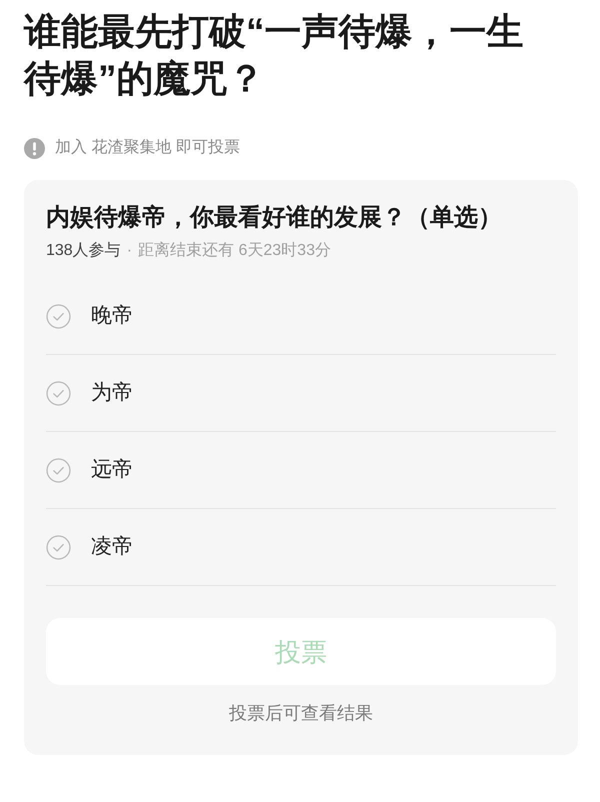 The height and width of the screenshot is (802, 600). I want to click on participant-count: 138人参与, so click(83, 250).